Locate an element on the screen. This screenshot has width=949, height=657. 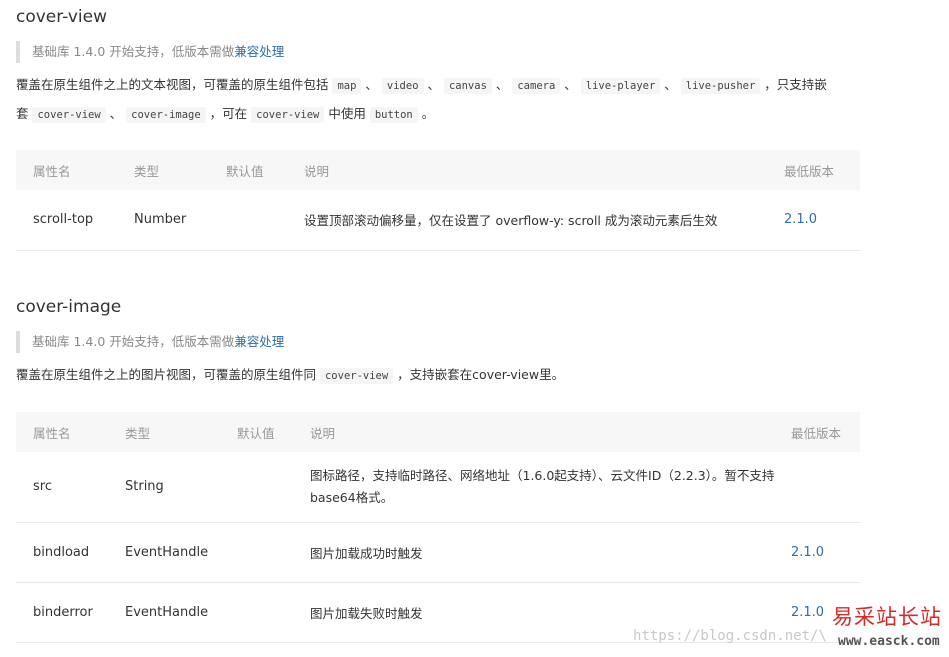
desc-text: 覆盖在原生组件之上的图片视图，可覆盖的原生组件同 is located at coordinates (168, 374).